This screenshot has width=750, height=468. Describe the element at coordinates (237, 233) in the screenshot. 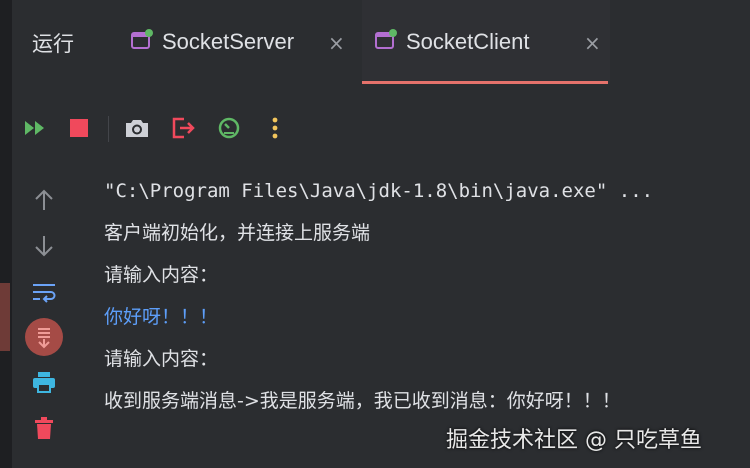

I see `console-line: 客户端初始化，并连接上服务端` at that location.